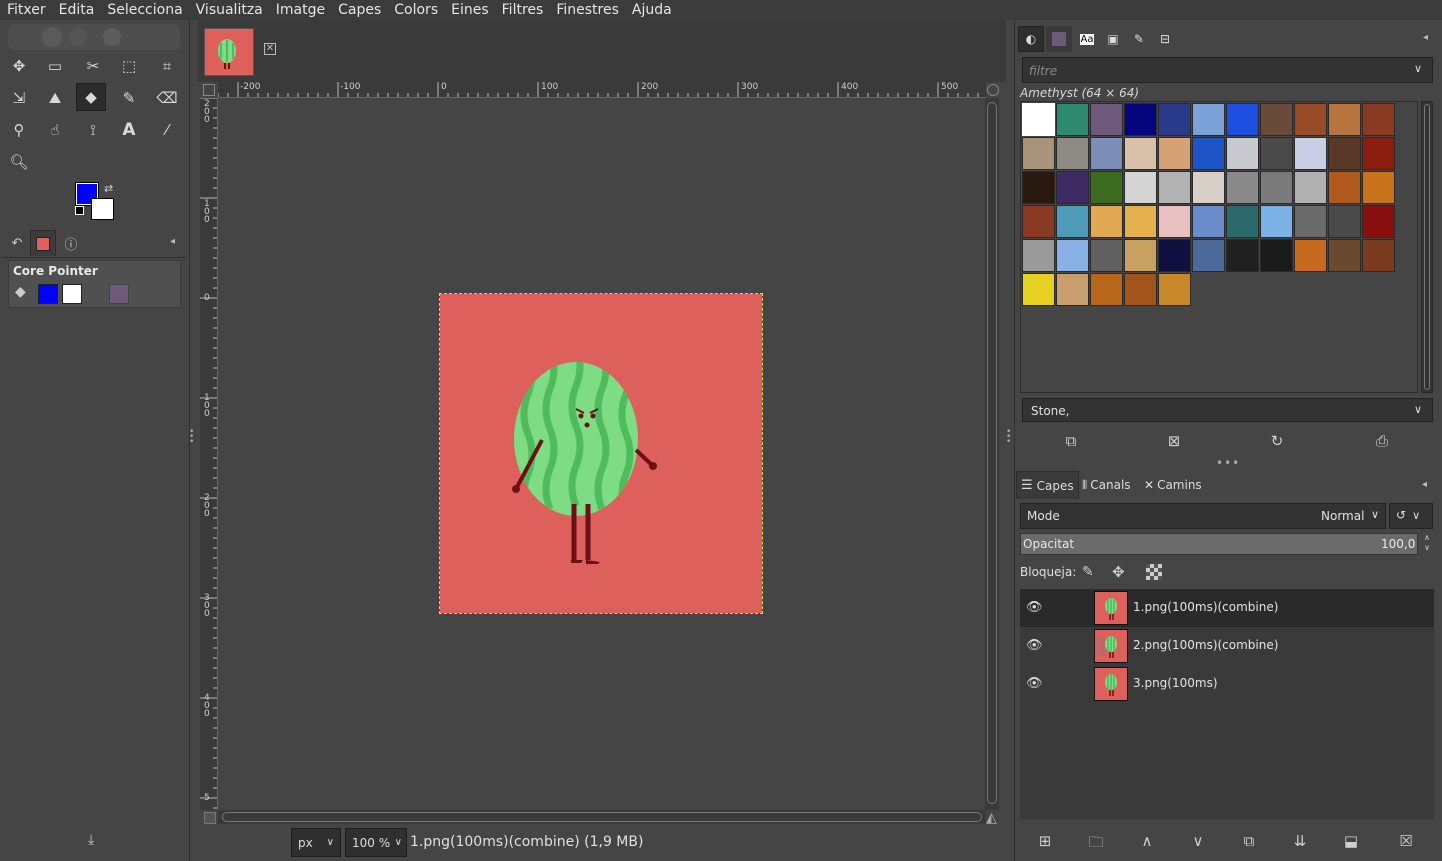 Image resolution: width=1442 pixels, height=861 pixels. I want to click on pattern-name-select: Stone, ∨, so click(1227, 410).